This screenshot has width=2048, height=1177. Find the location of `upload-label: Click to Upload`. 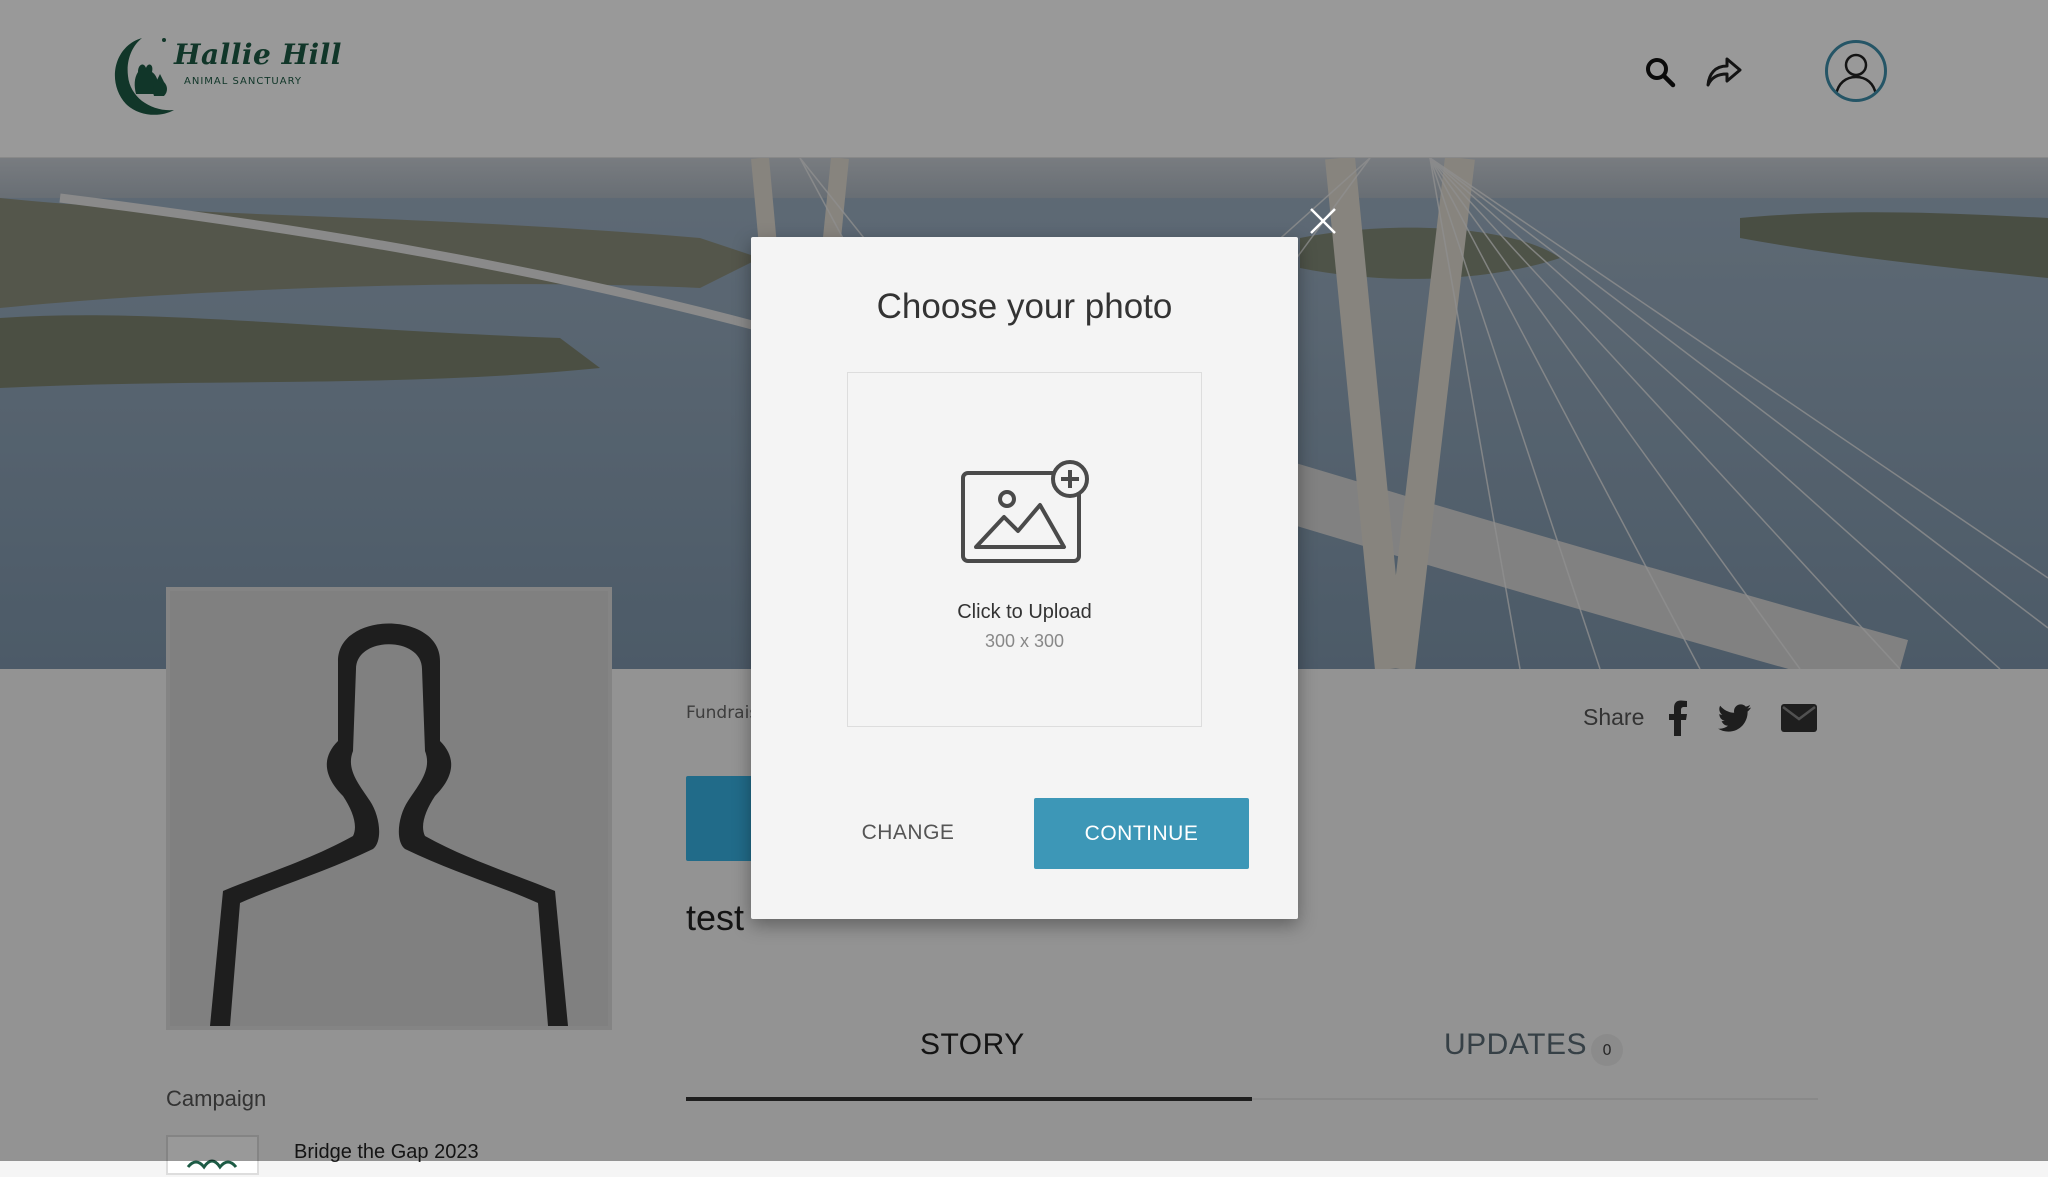

upload-label: Click to Upload is located at coordinates (1024, 612).